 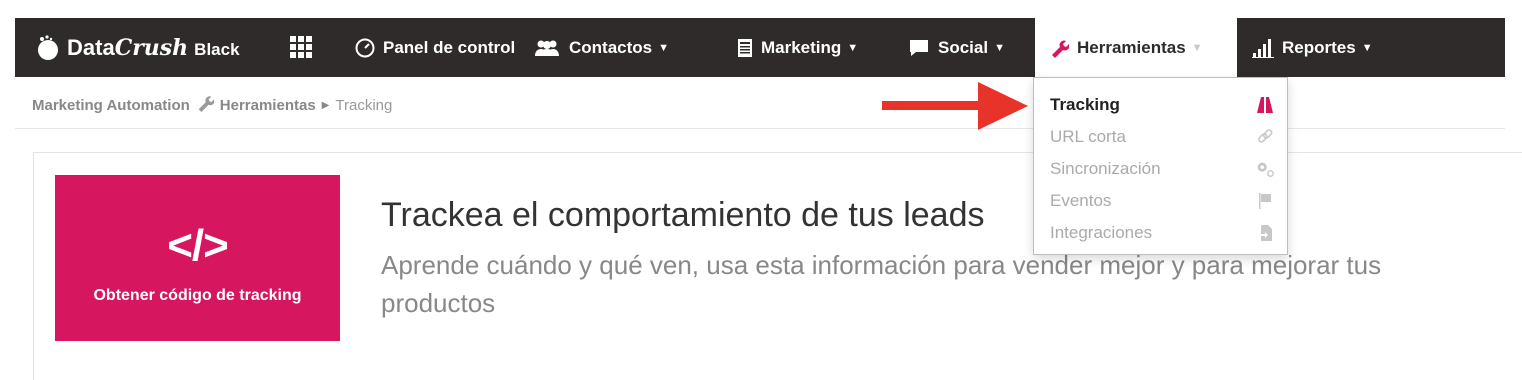 I want to click on dropdown-item-label: Integraciones, so click(x=1101, y=232).